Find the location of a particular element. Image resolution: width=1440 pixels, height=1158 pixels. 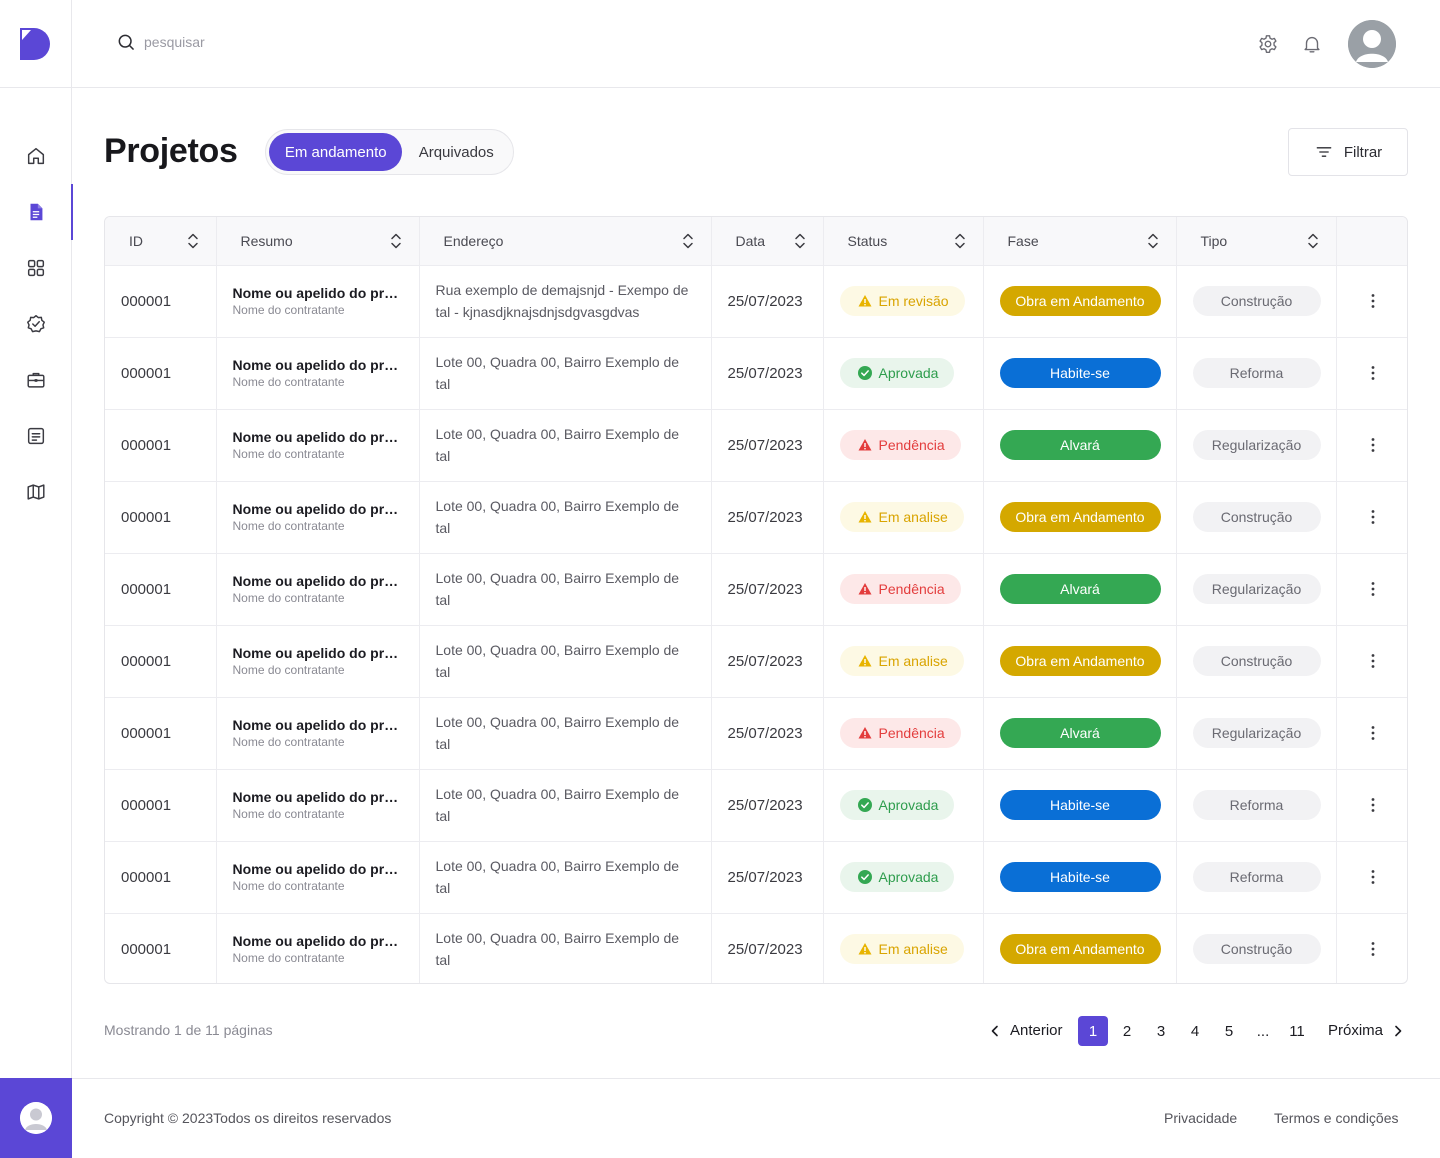

next-page-button: Próxima is located at coordinates (1366, 1030).